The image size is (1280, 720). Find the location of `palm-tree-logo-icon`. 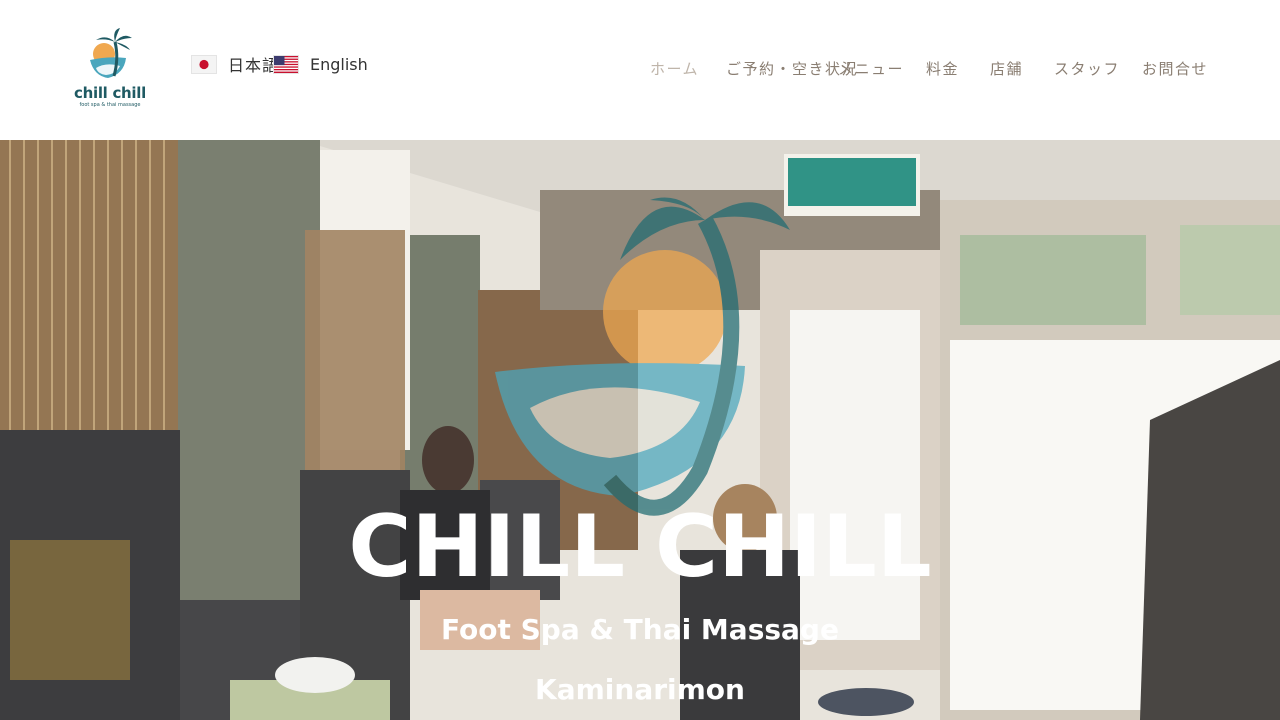

palm-tree-logo-icon is located at coordinates (111, 53).